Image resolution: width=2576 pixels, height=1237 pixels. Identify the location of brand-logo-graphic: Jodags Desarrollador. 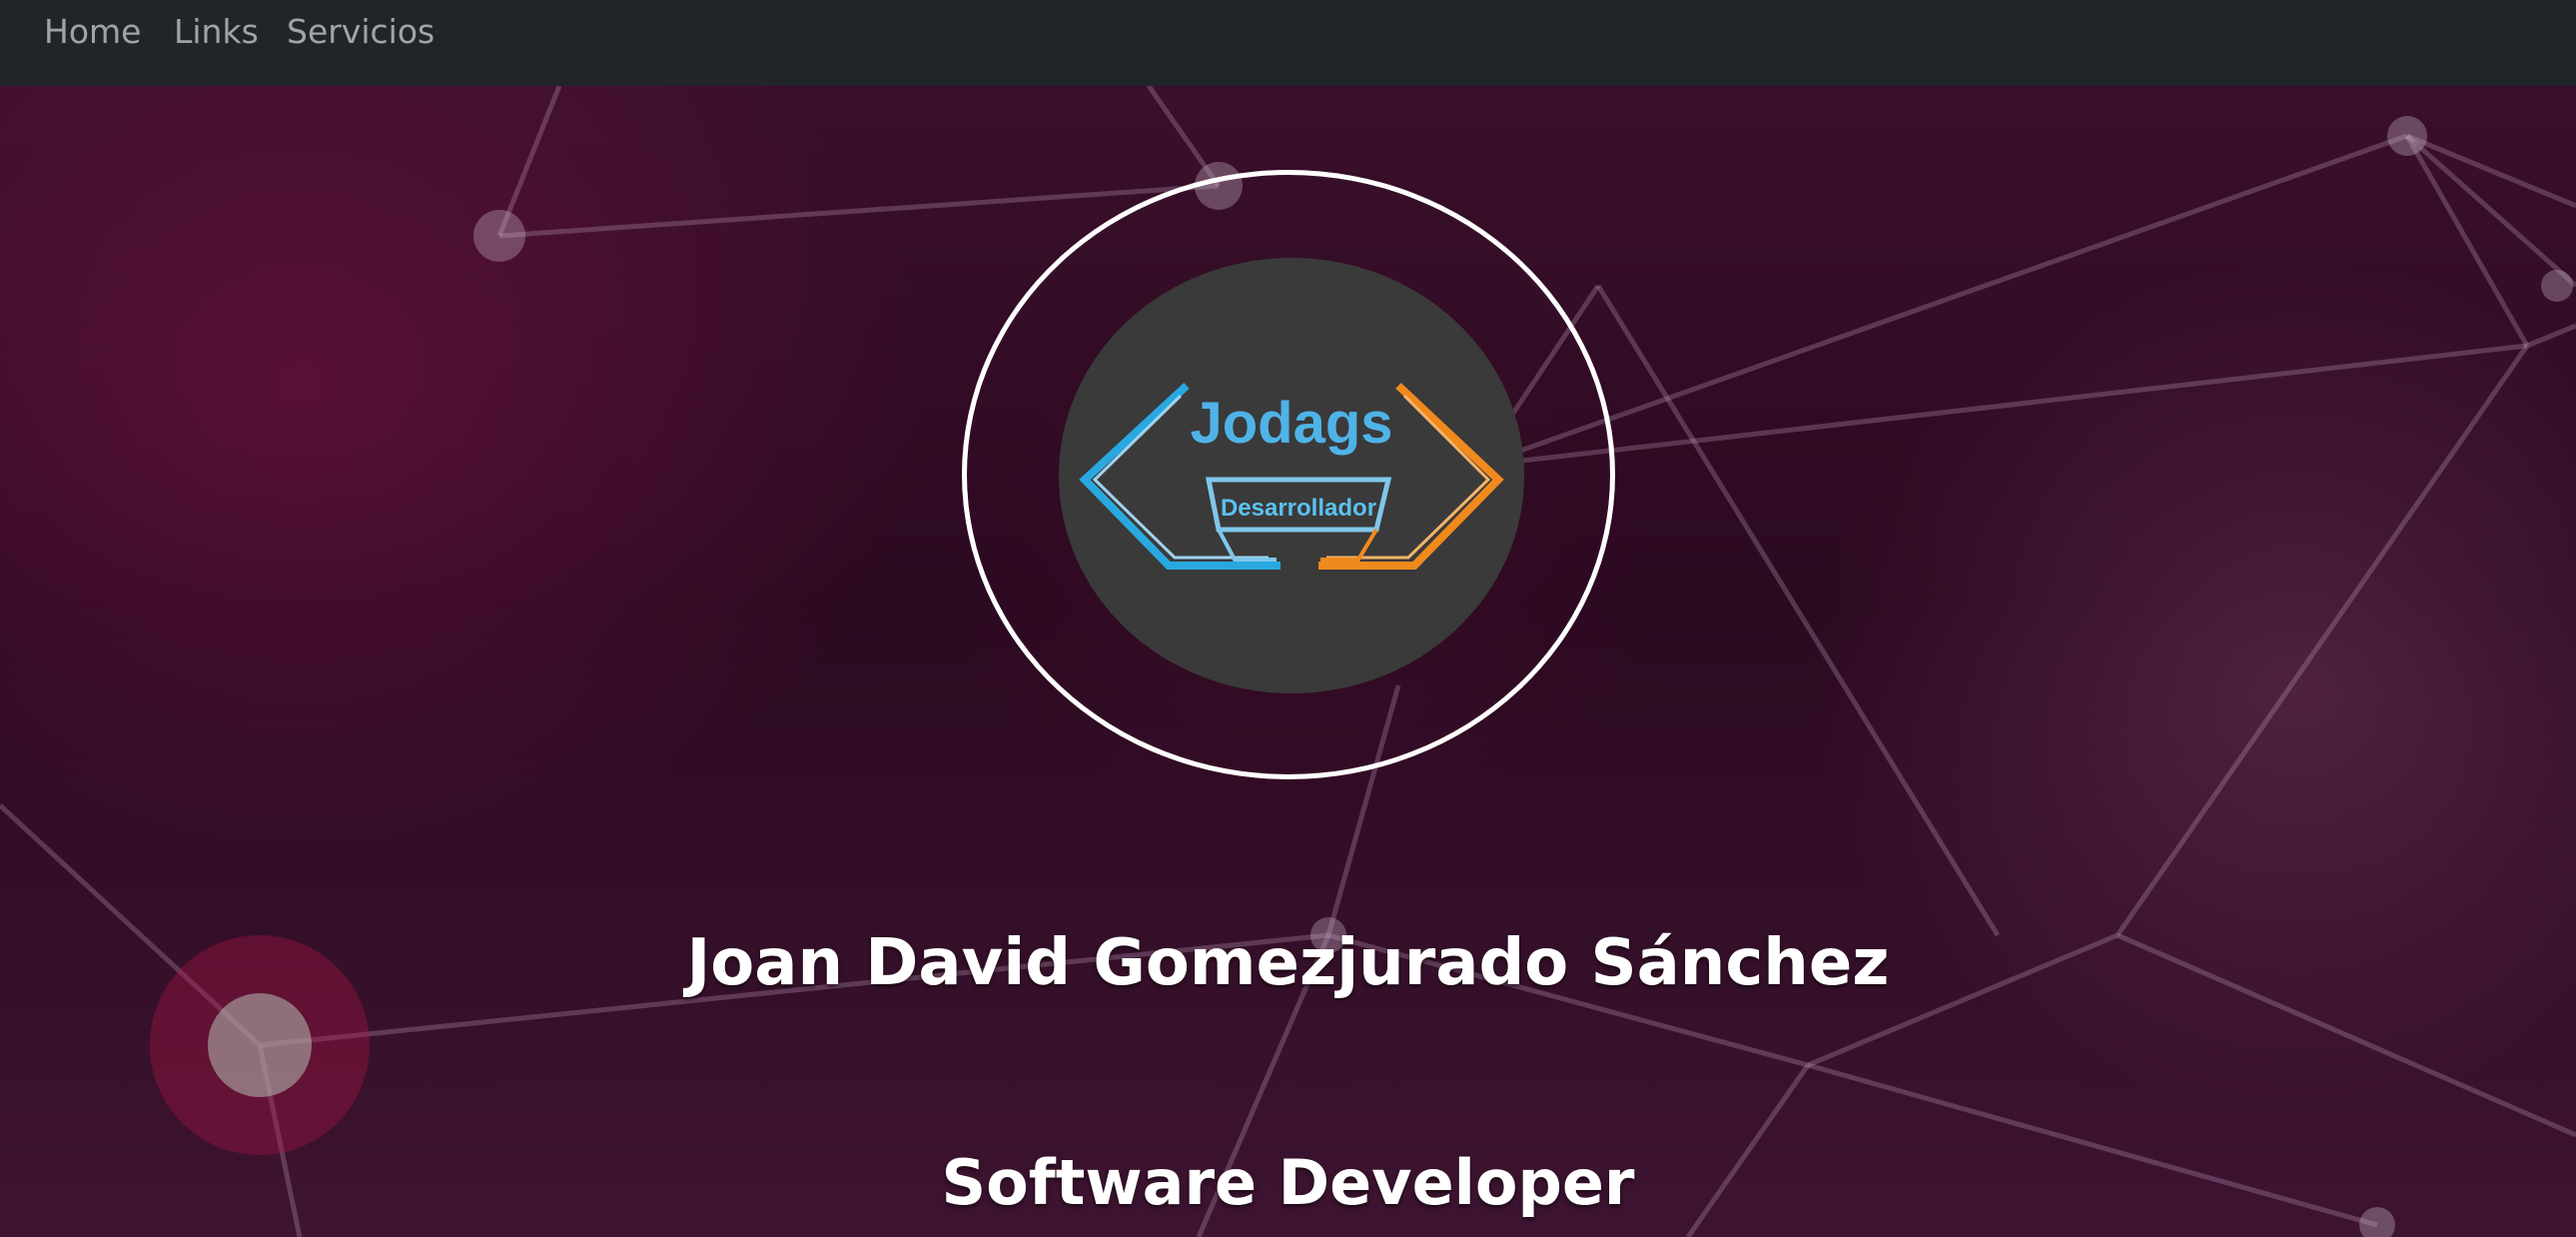
(1292, 476).